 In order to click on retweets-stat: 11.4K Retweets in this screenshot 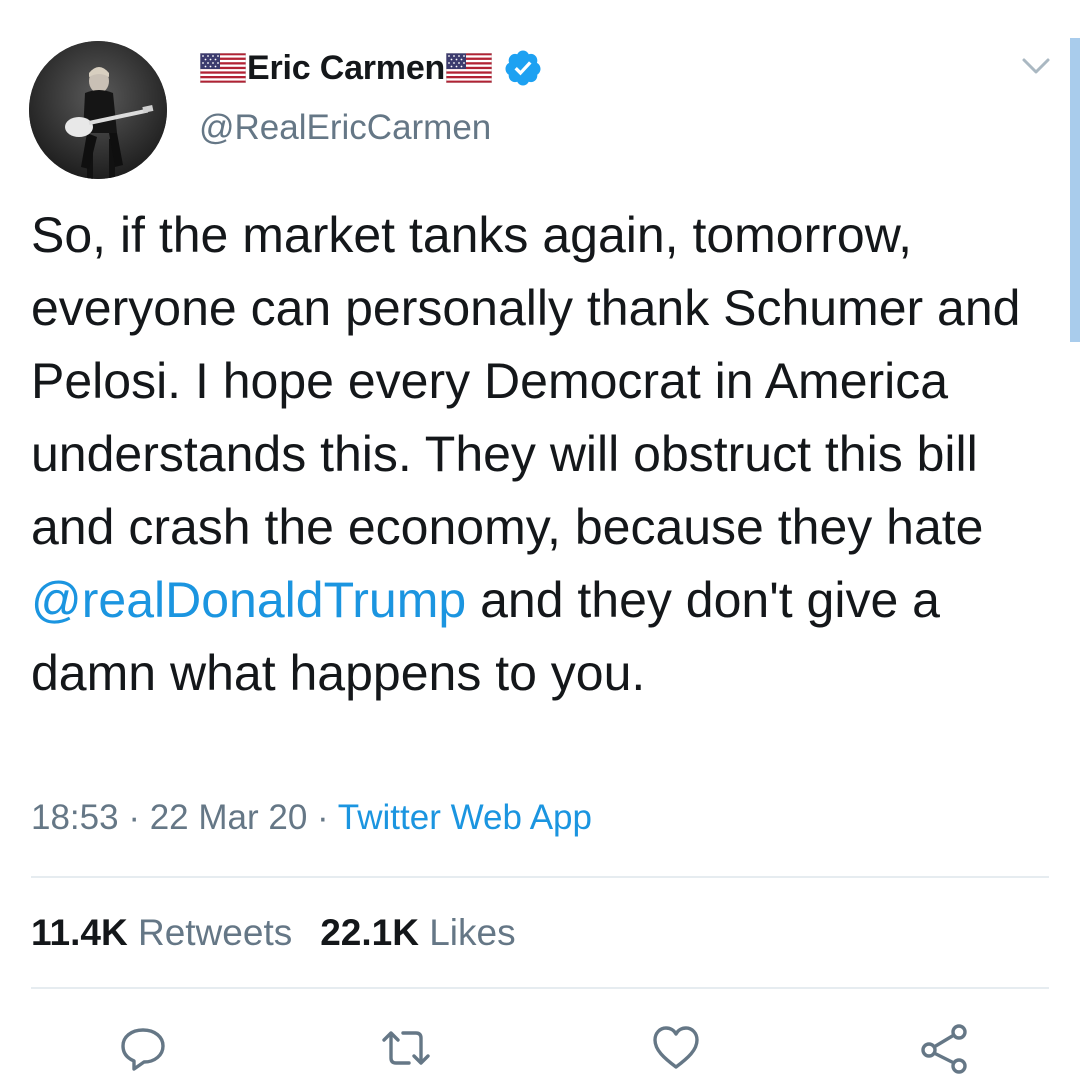, I will do `click(161, 932)`.